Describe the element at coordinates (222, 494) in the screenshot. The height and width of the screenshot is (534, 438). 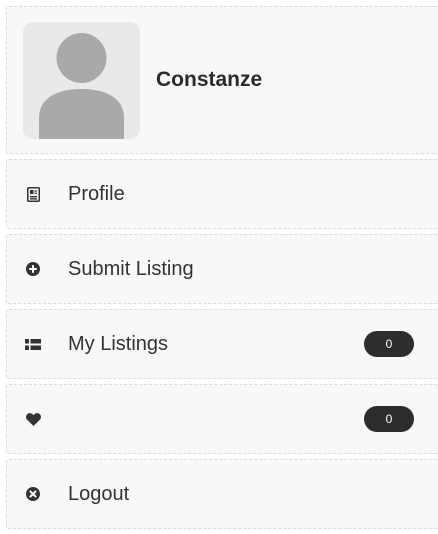
I see `menu-item-logout: Logout` at that location.